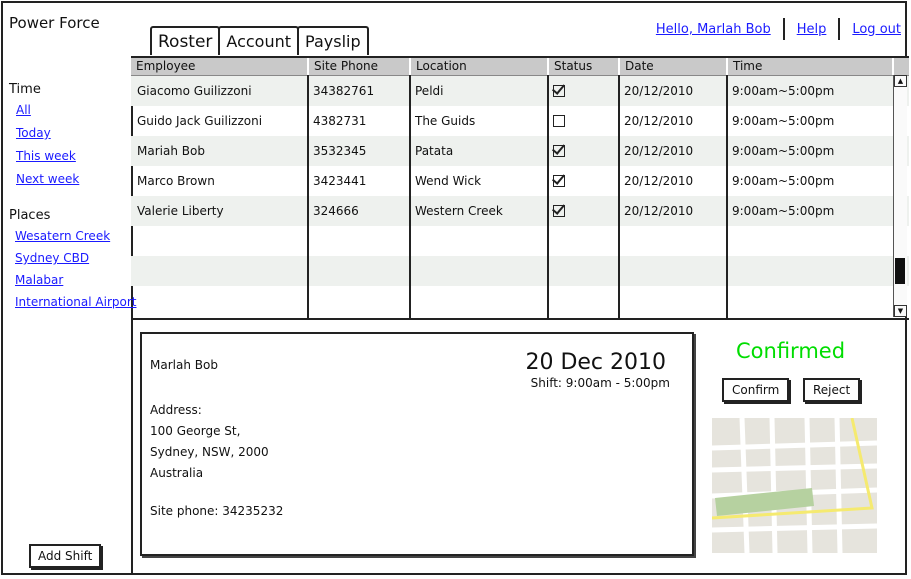  What do you see at coordinates (73, 179) in the screenshot?
I see `time-link-next-week: Next week` at bounding box center [73, 179].